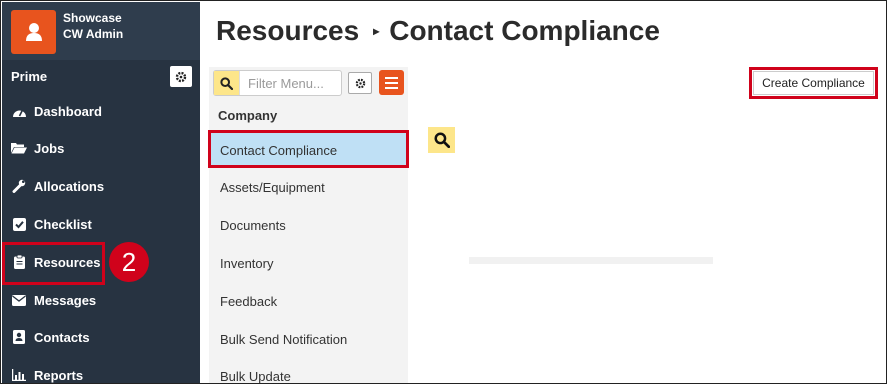 The height and width of the screenshot is (384, 887). I want to click on brand-title: Showcase, so click(92, 18).